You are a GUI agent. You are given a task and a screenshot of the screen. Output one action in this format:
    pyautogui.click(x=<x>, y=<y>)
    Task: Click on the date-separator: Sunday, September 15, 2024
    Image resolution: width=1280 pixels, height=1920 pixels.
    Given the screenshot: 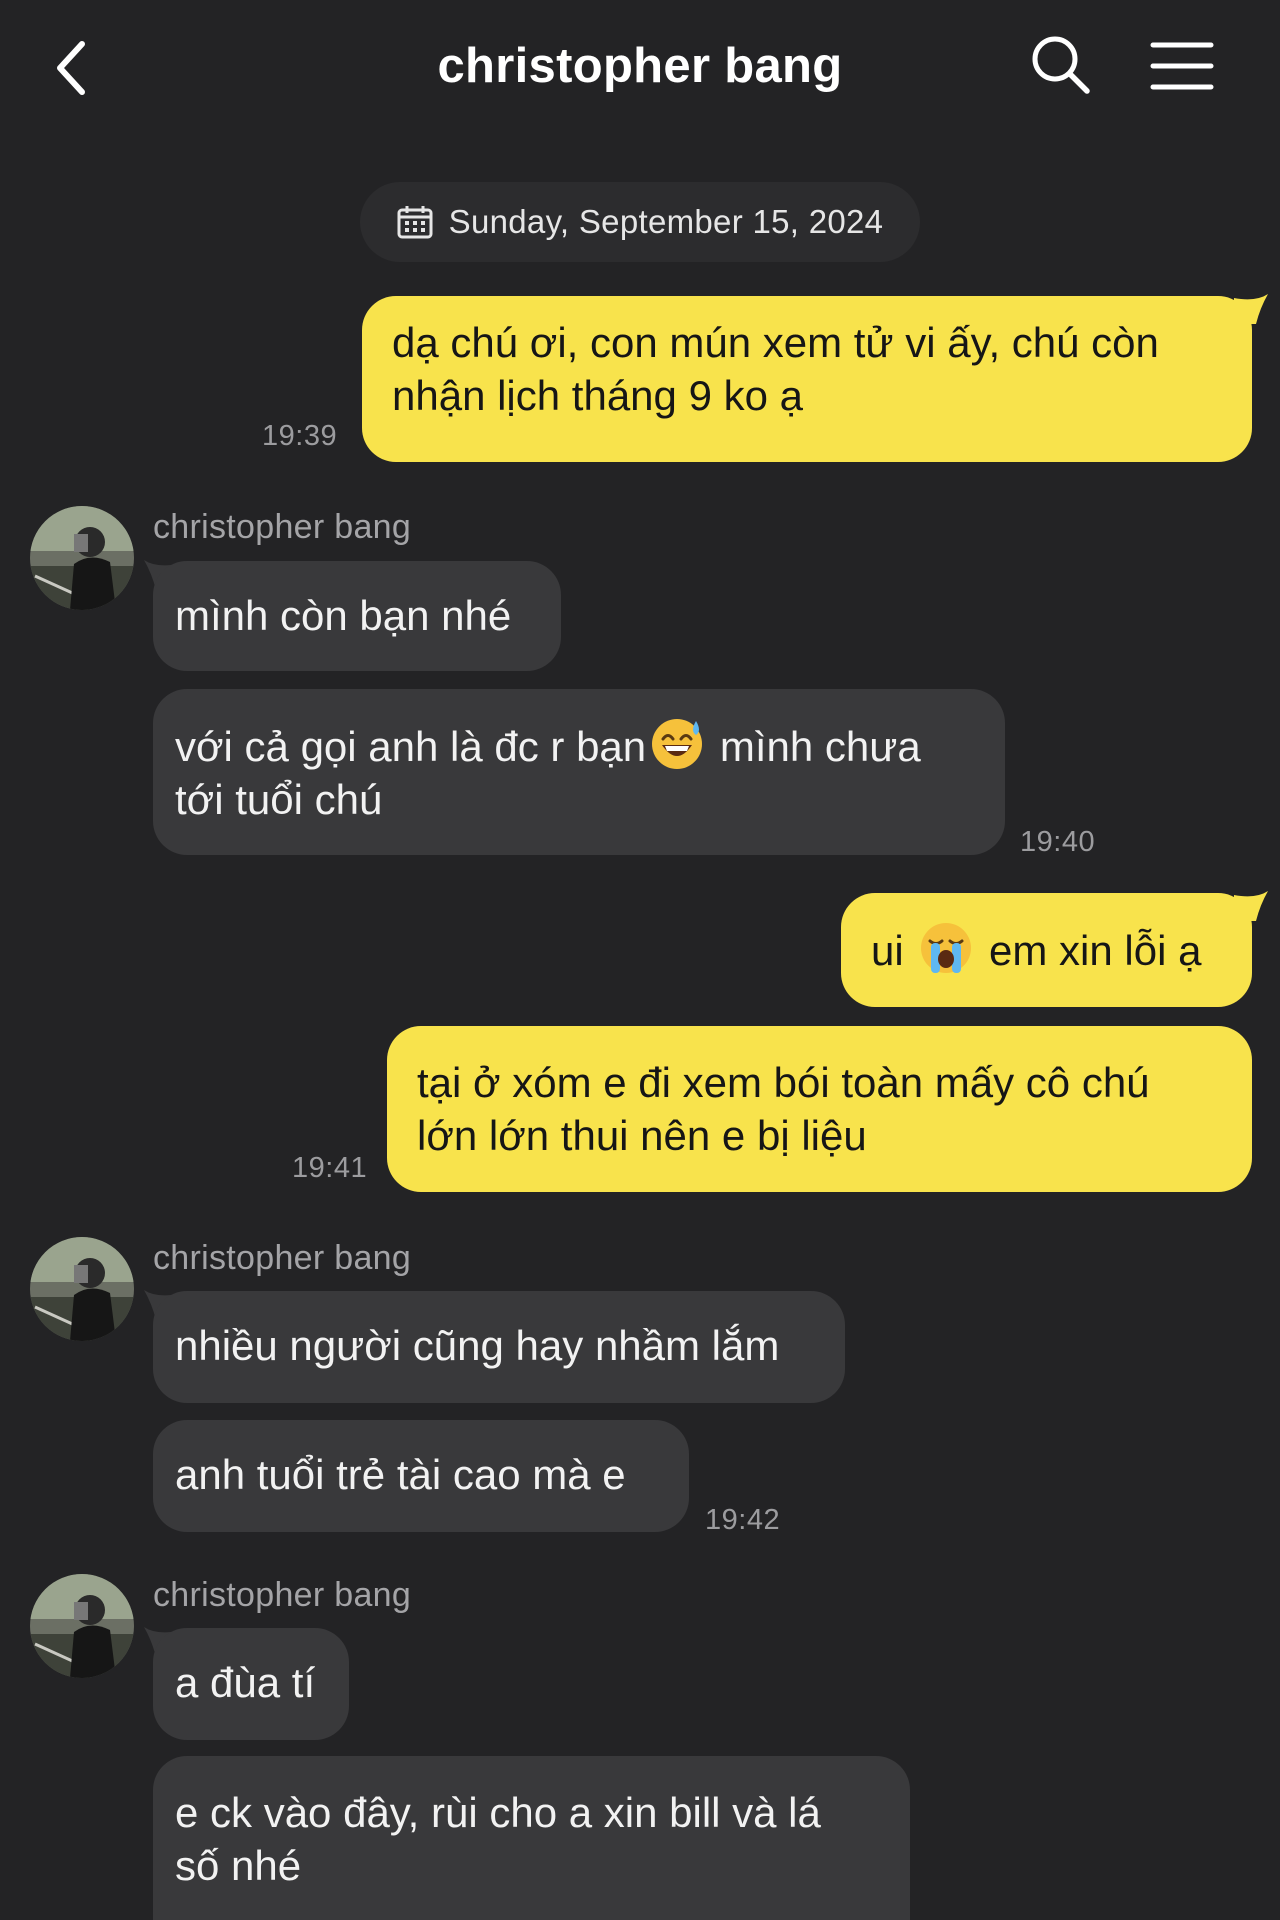 What is the action you would take?
    pyautogui.click(x=640, y=222)
    